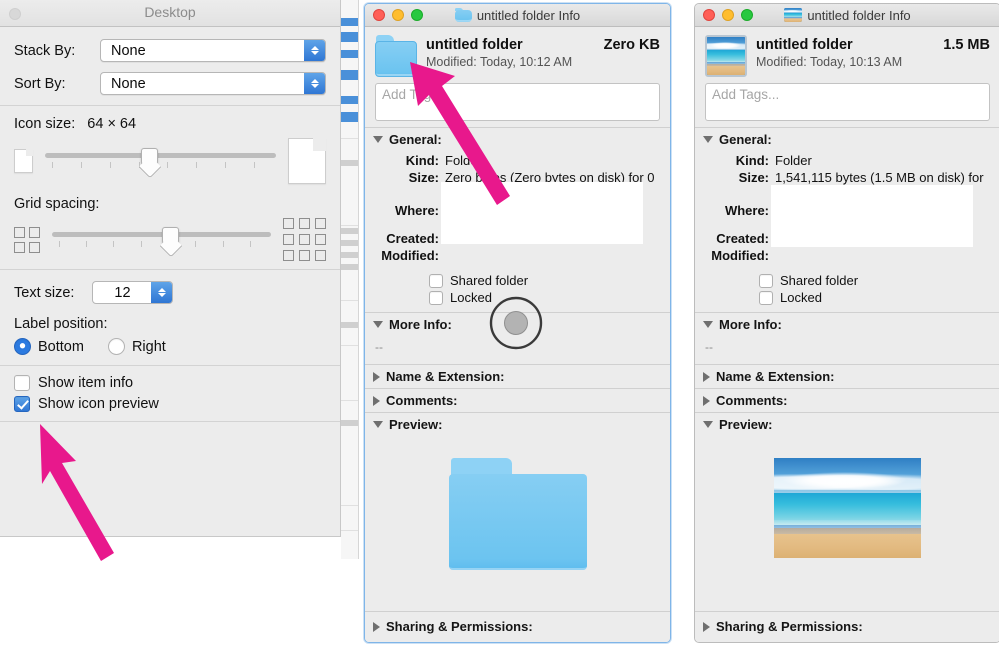 The height and width of the screenshot is (646, 999). I want to click on kind-key: Kind:, so click(752, 160).